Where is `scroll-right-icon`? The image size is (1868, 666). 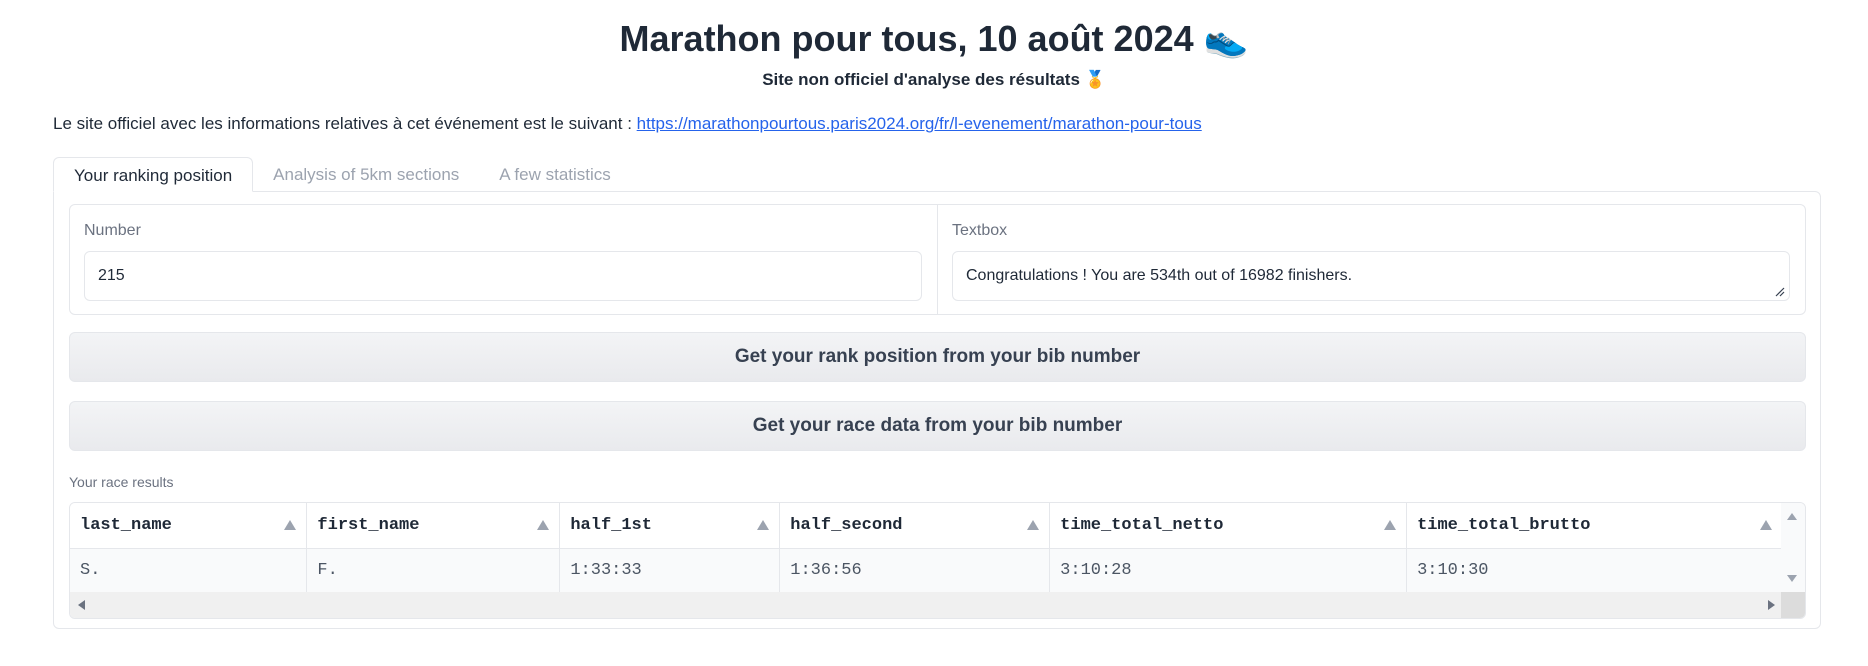 scroll-right-icon is located at coordinates (1771, 605).